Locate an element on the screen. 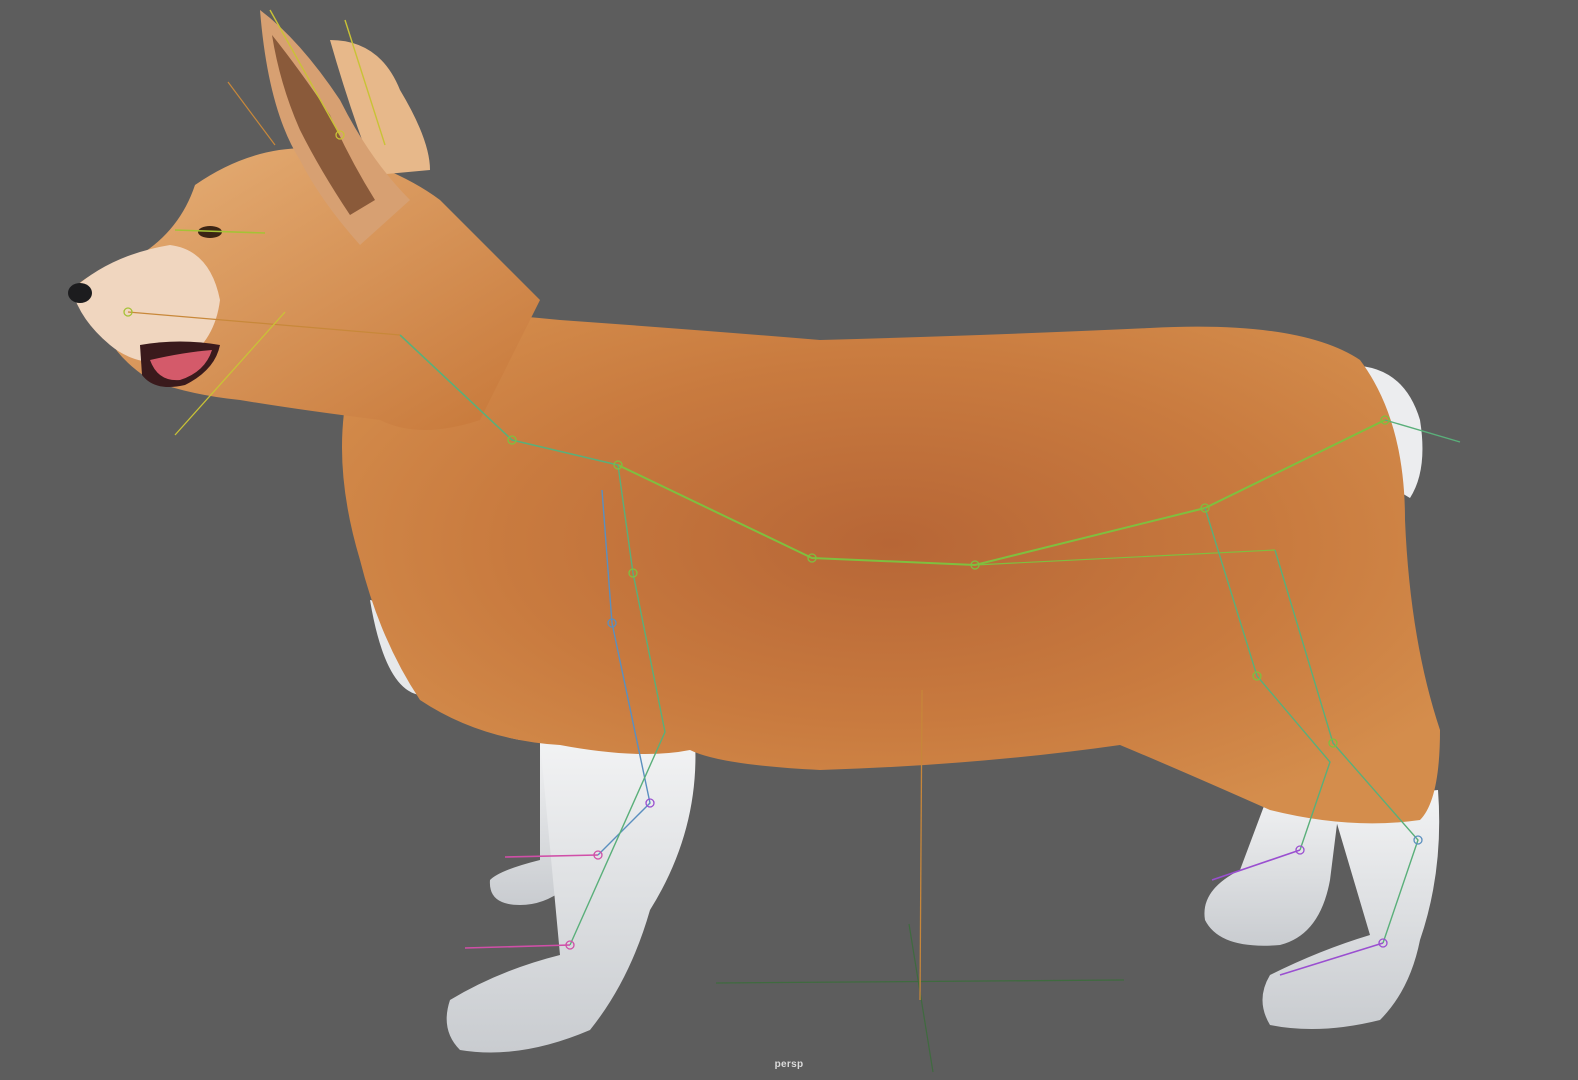 This screenshot has height=1080, width=1578. grid-axis-depth is located at coordinates (921, 998).